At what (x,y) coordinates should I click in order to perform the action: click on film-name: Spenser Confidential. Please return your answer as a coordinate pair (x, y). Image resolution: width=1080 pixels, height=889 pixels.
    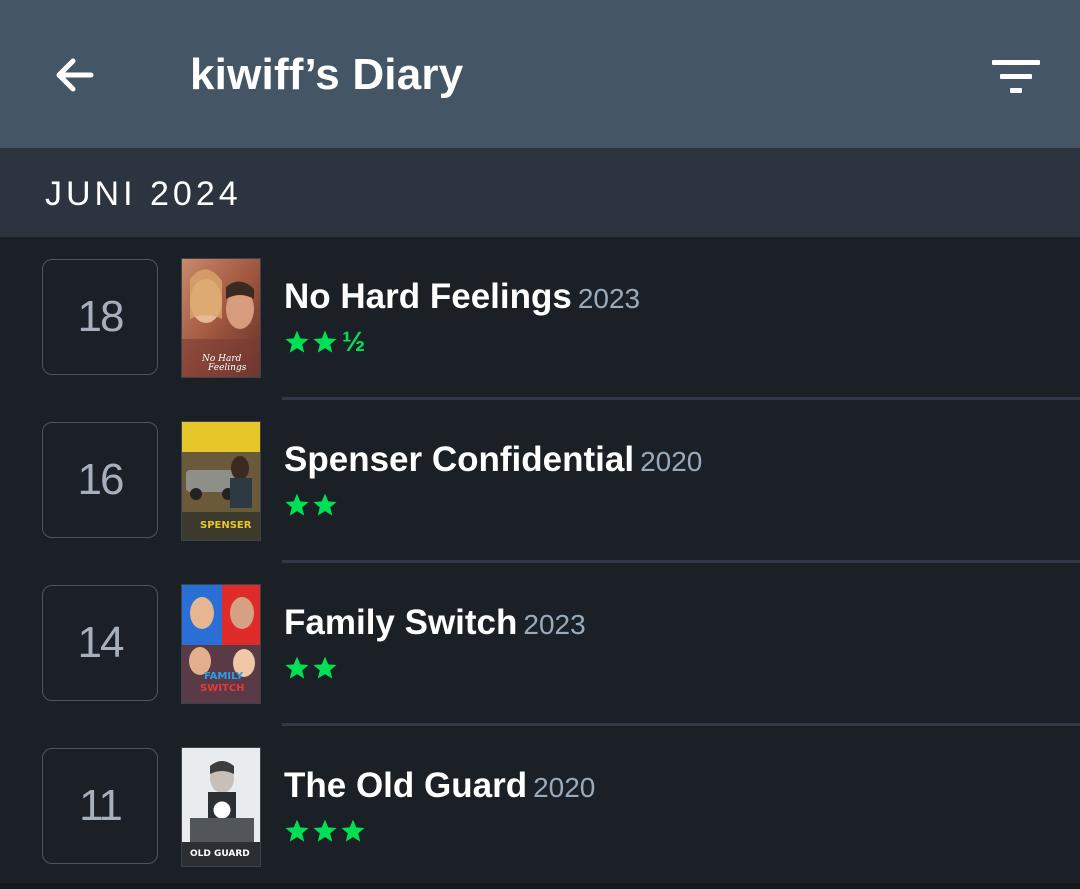
    Looking at the image, I should click on (459, 459).